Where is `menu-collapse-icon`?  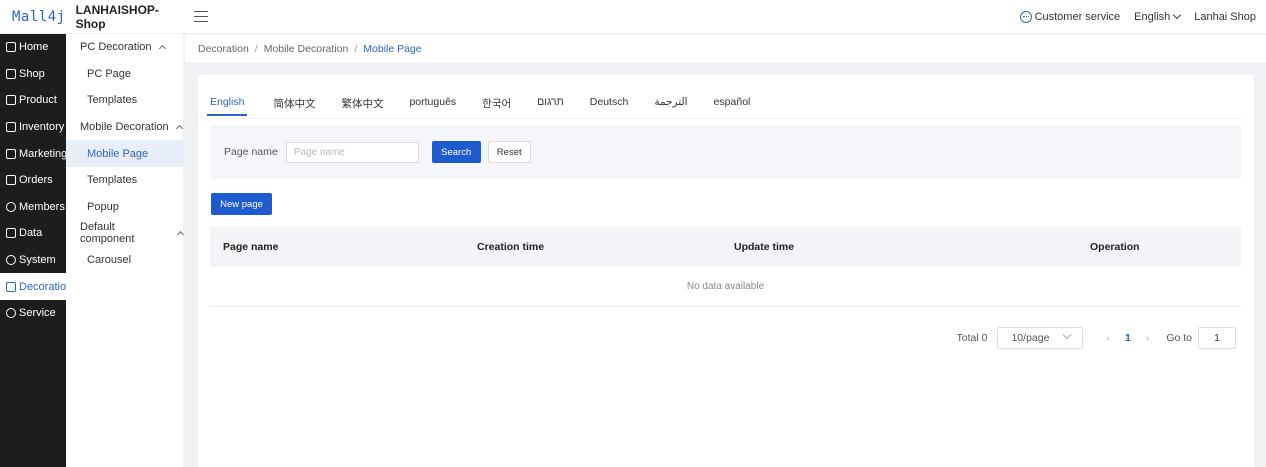
menu-collapse-icon is located at coordinates (201, 16).